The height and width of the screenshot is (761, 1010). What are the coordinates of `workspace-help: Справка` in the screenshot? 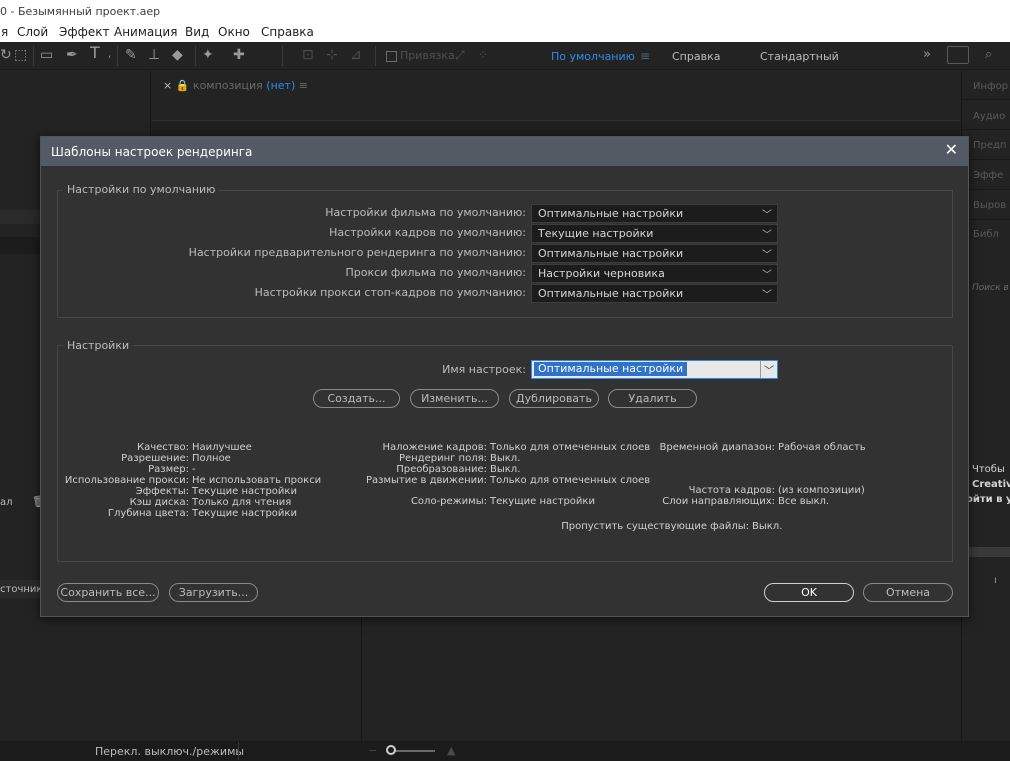 It's located at (696, 56).